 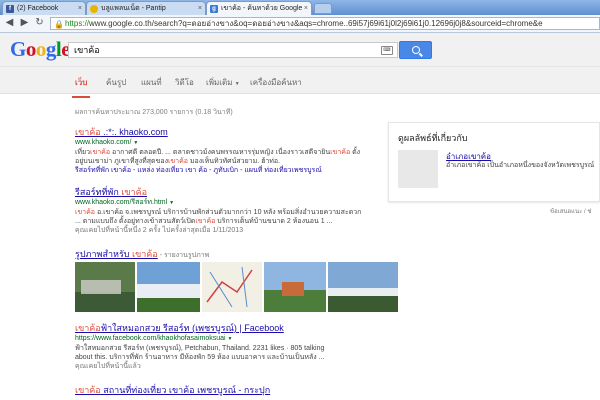 What do you see at coordinates (116, 82) in the screenshot?
I see `tab-images: ค้นรูป` at bounding box center [116, 82].